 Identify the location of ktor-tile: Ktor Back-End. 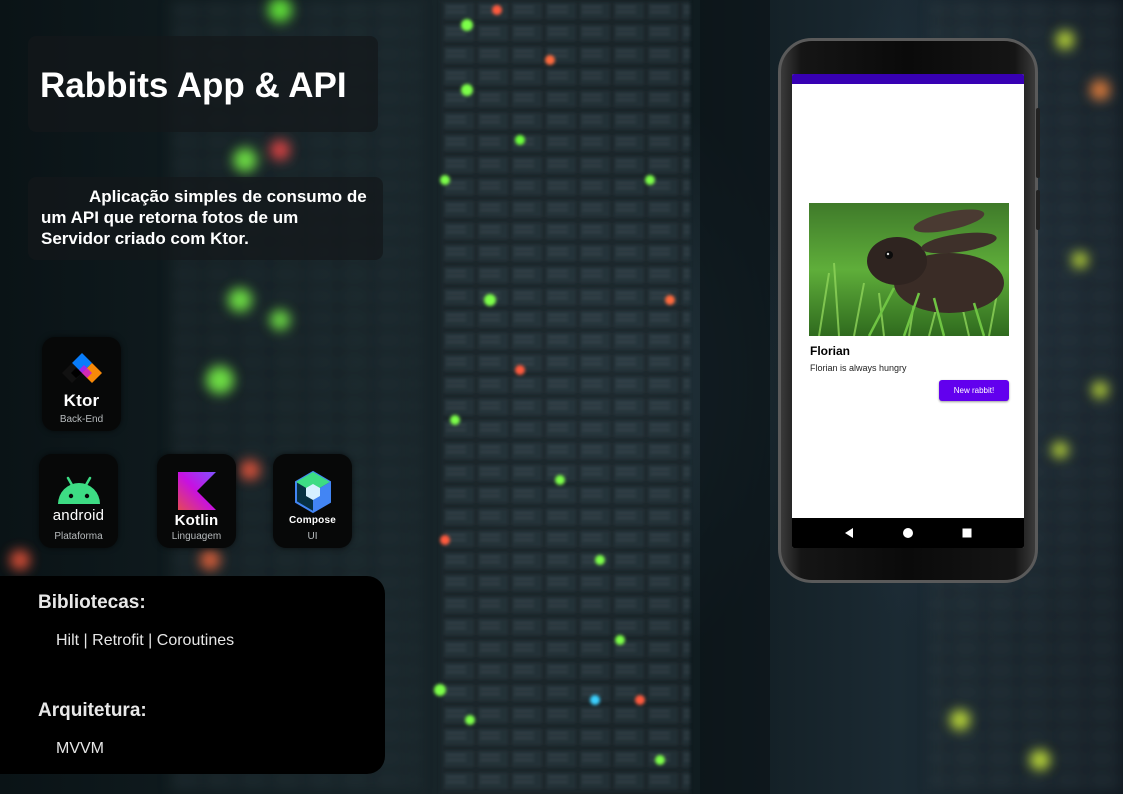
(81, 384).